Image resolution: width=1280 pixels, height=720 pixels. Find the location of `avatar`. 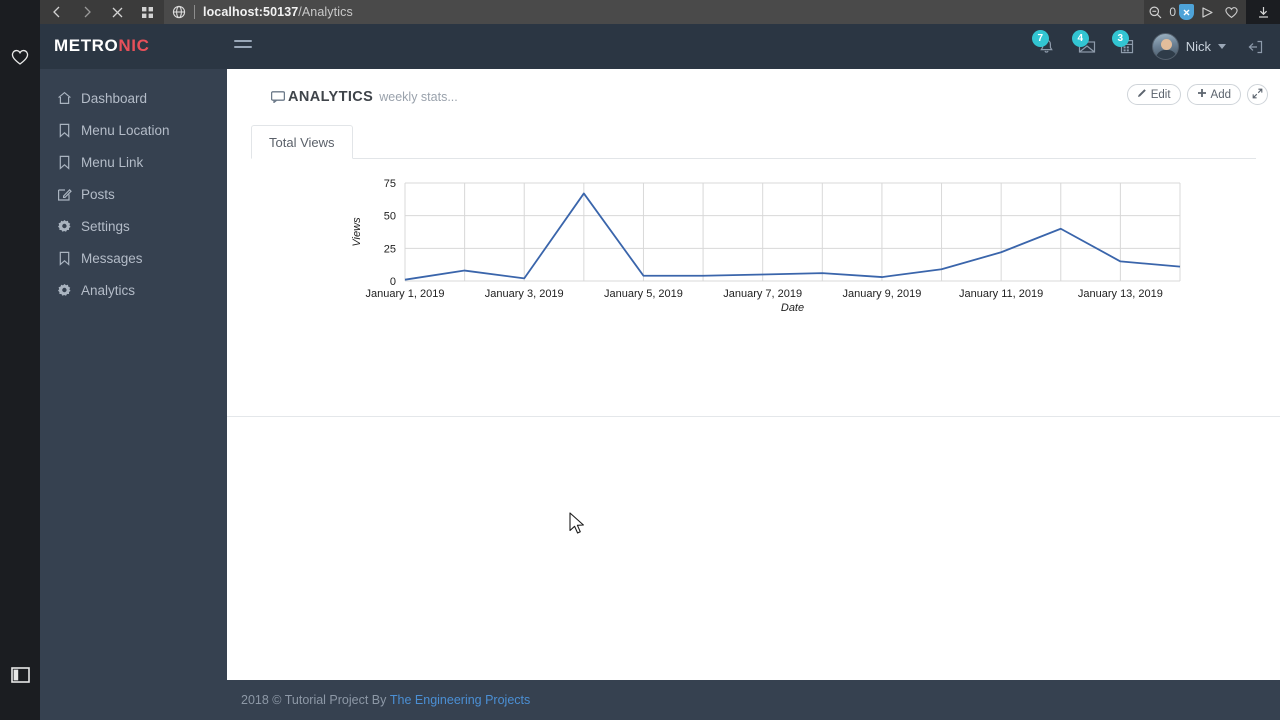

avatar is located at coordinates (1165, 46).